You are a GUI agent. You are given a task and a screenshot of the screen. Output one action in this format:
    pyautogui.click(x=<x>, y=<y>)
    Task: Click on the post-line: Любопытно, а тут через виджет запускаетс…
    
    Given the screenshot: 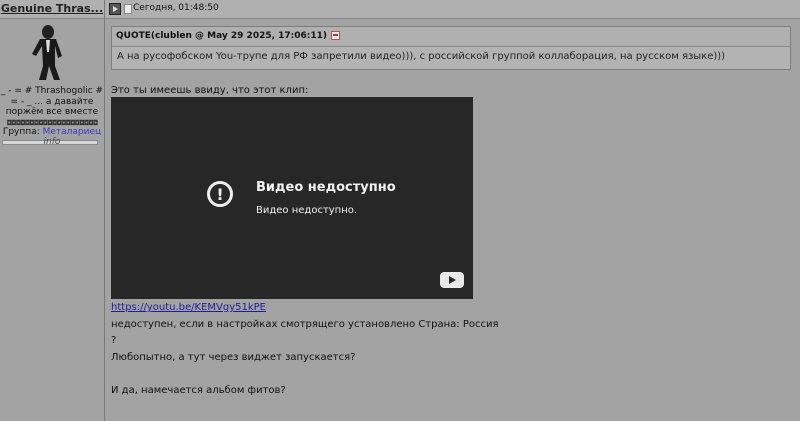 What is the action you would take?
    pyautogui.click(x=233, y=357)
    